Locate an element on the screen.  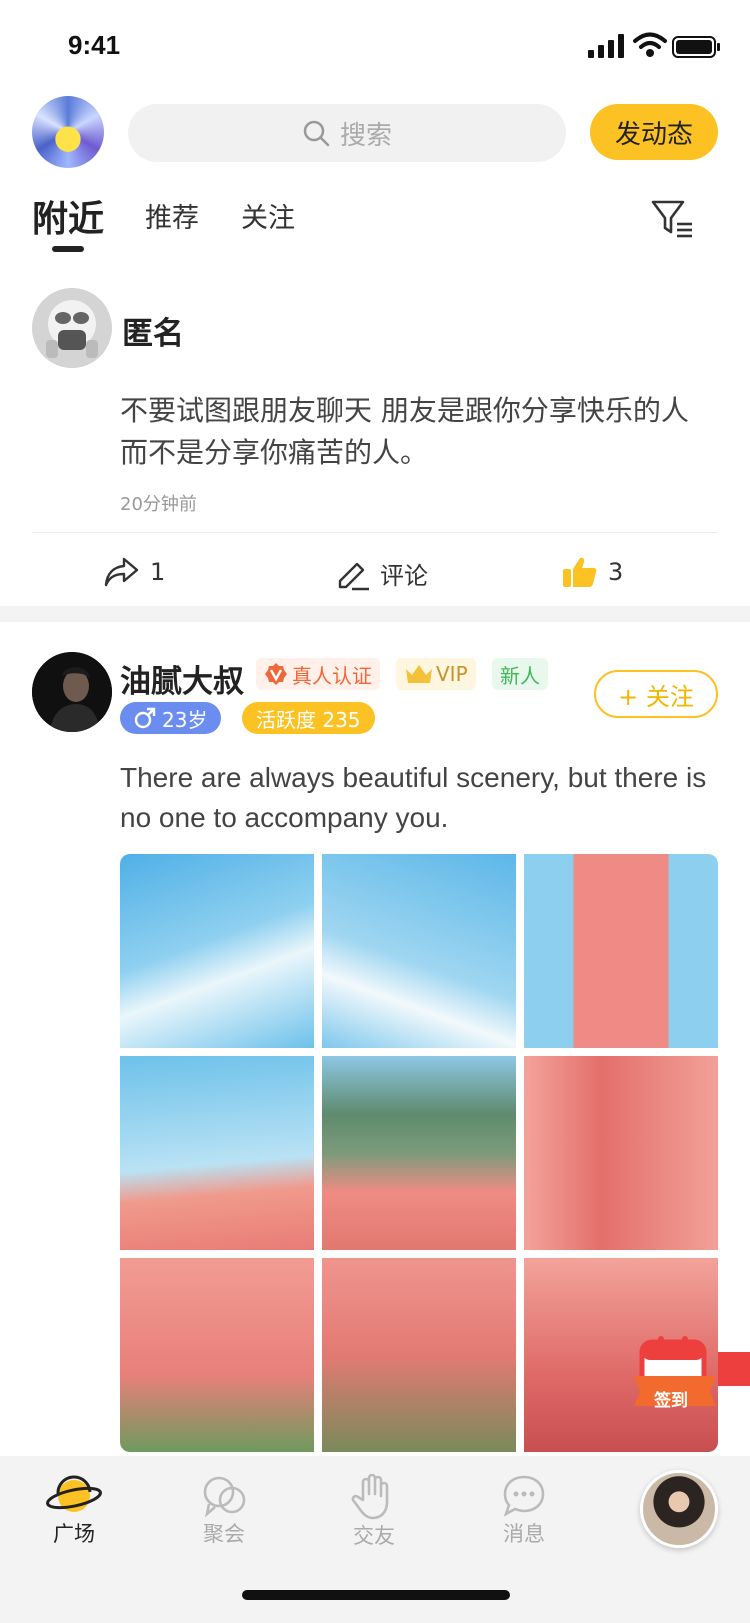
tab-recommend: 推荐 is located at coordinates (172, 215).